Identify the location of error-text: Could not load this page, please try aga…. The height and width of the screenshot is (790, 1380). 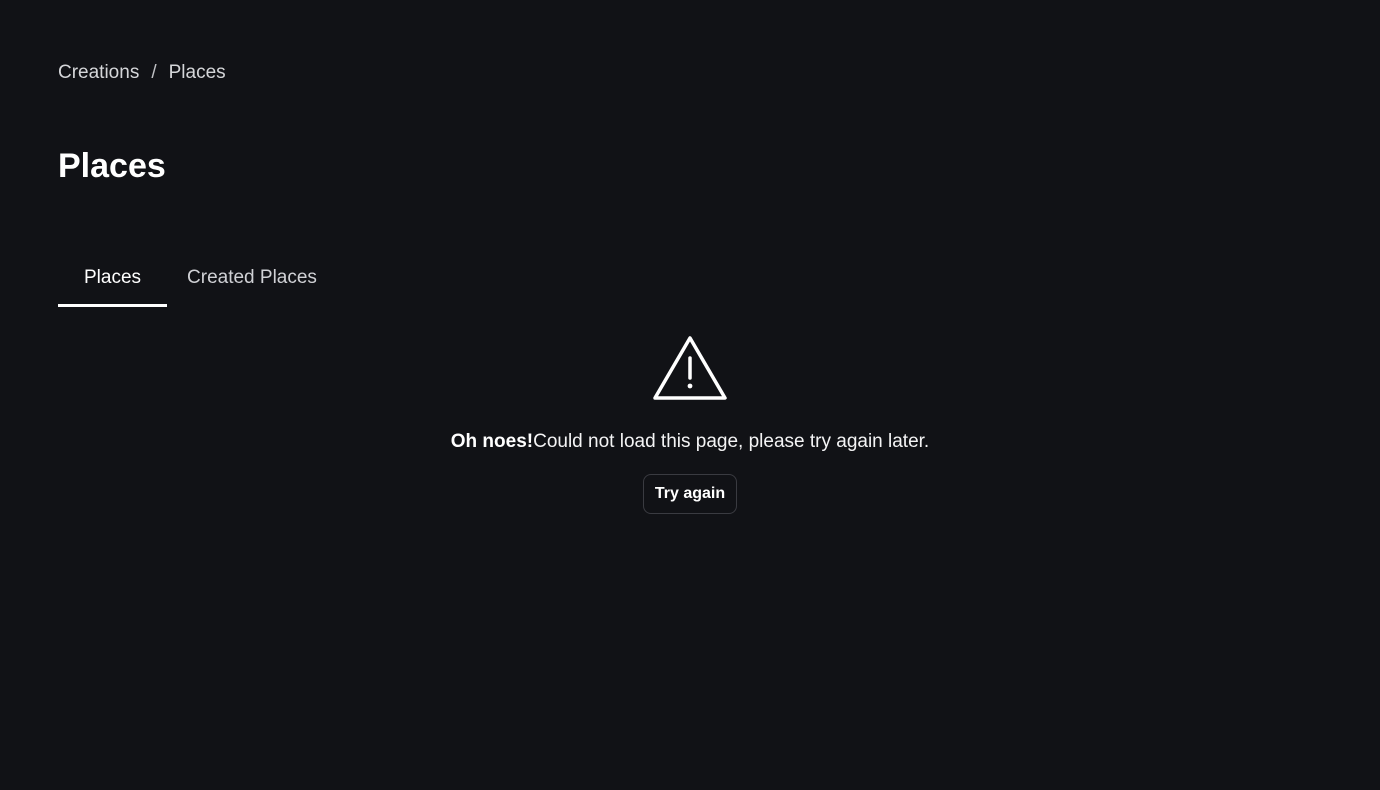
(731, 441).